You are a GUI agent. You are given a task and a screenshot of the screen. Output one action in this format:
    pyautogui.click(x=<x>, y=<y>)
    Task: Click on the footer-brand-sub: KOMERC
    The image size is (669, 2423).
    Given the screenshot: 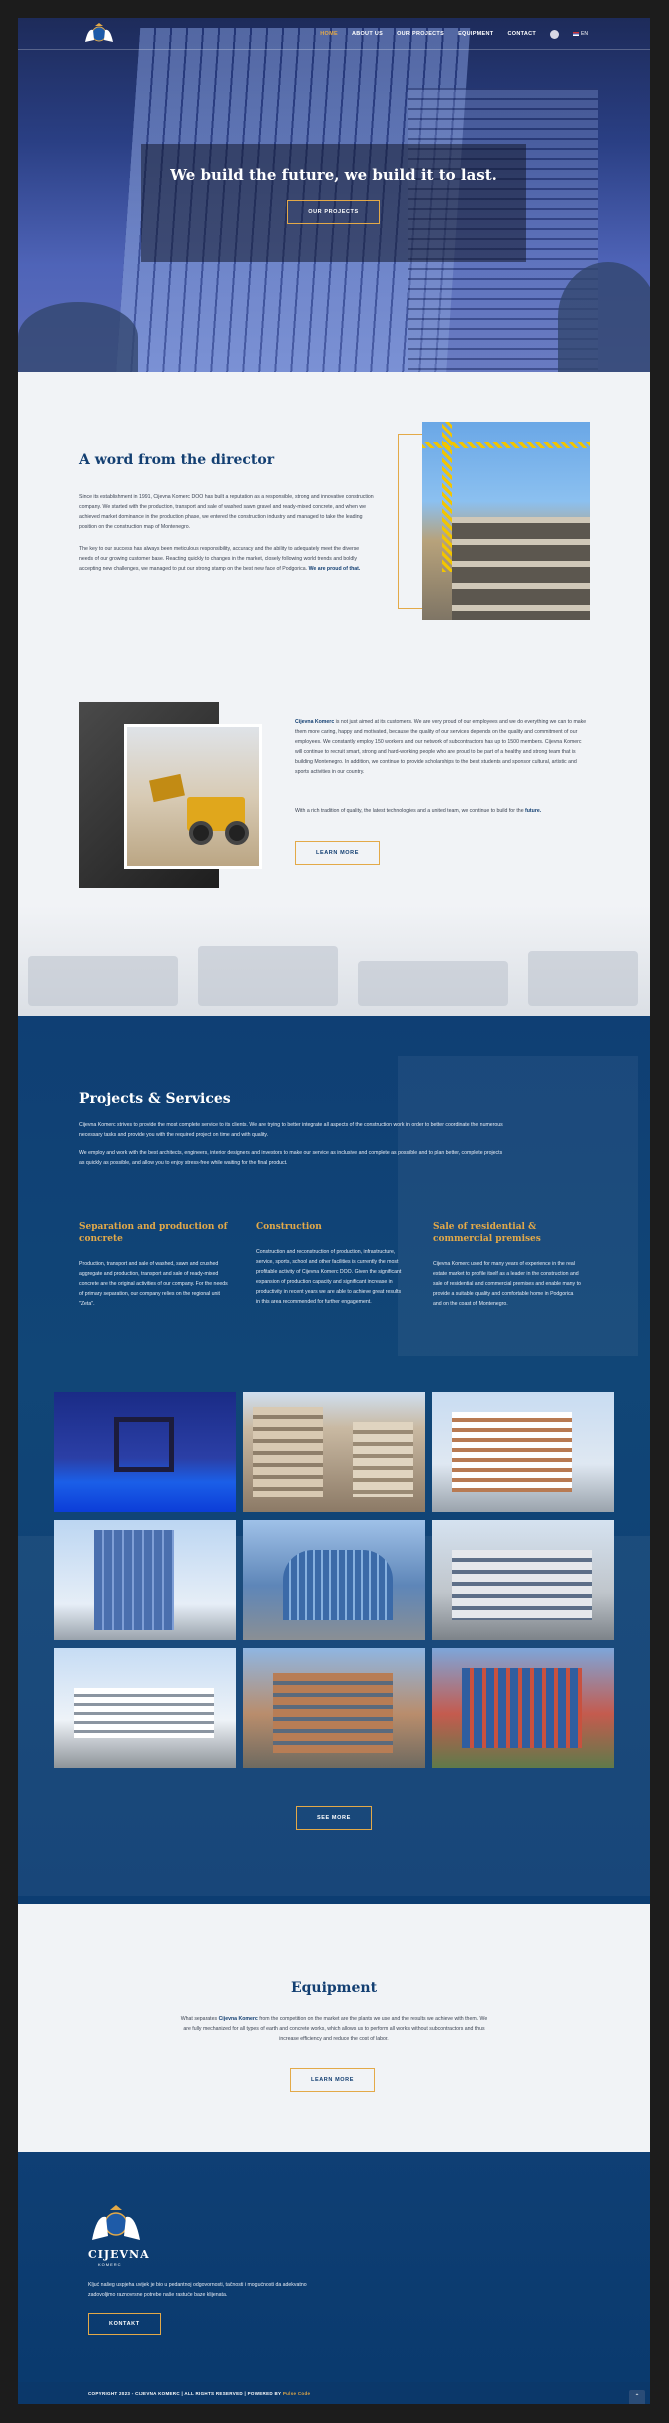 What is the action you would take?
    pyautogui.click(x=110, y=2264)
    